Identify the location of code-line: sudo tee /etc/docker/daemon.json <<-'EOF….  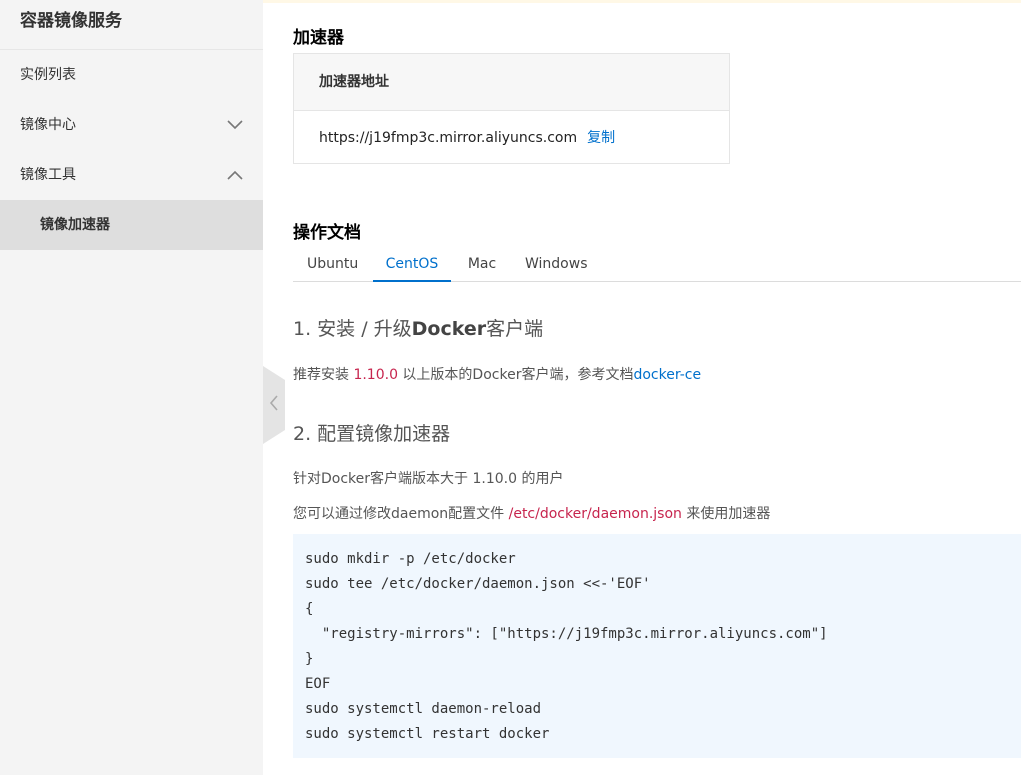
(478, 584).